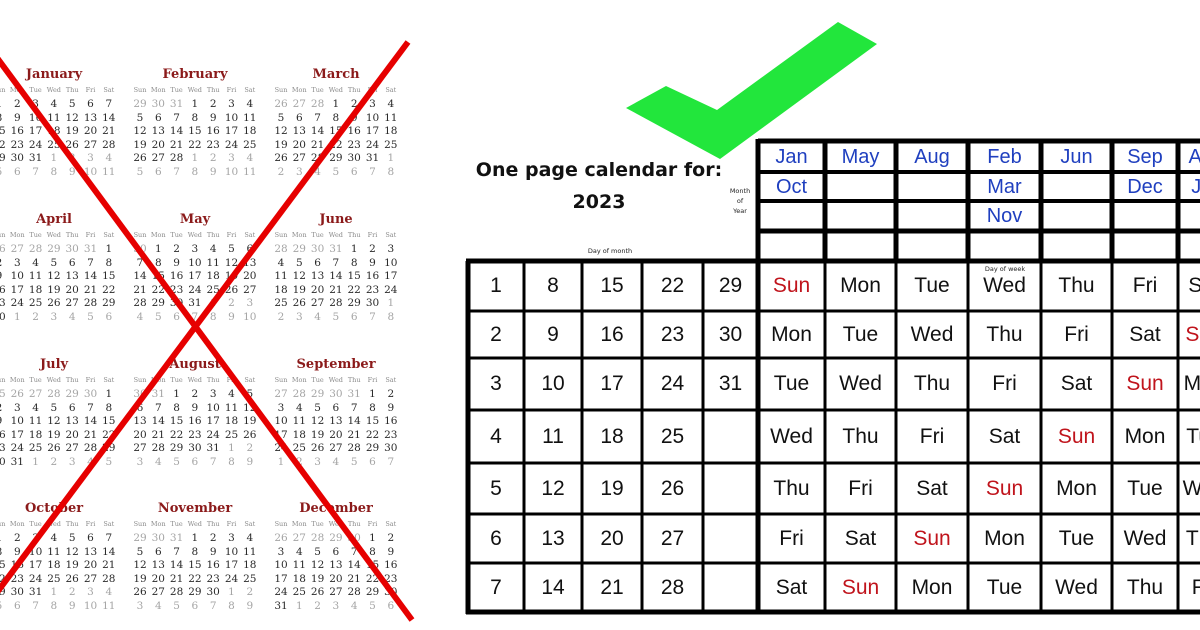 The image size is (1200, 630). I want to click on day-of-month-cell: 27, so click(672, 538).